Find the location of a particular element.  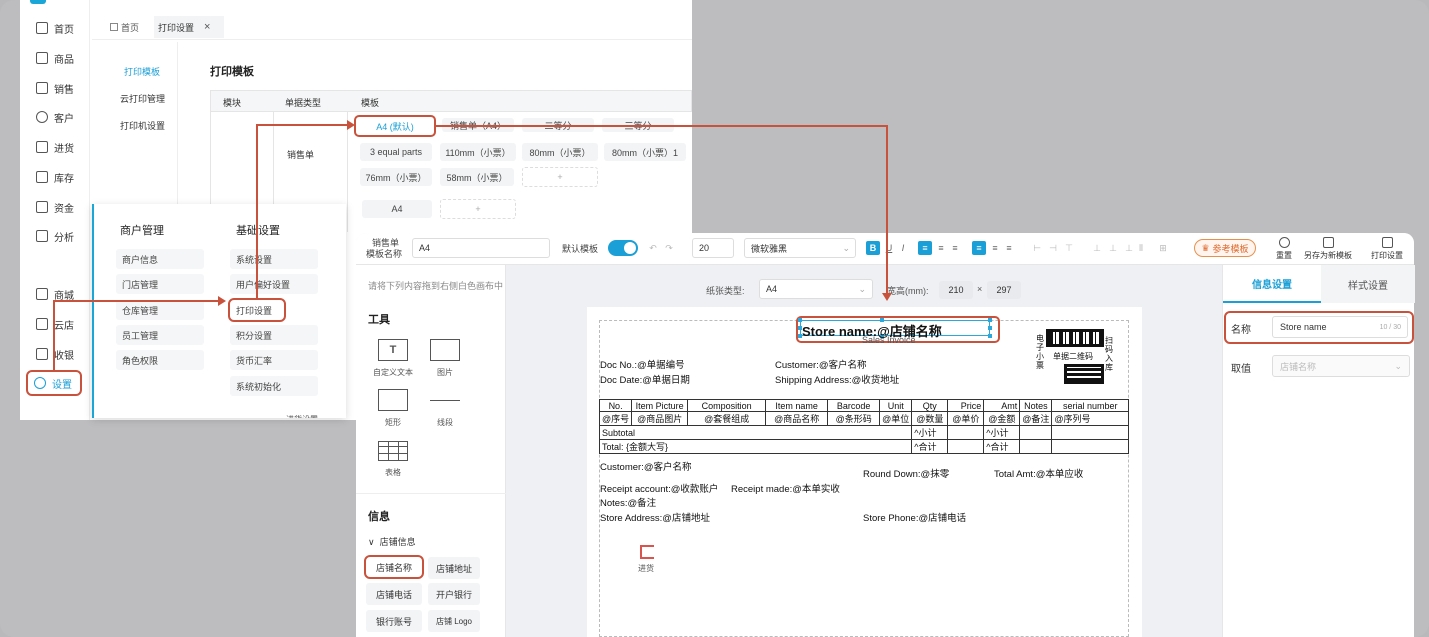

footer-receipt-made: Receipt made:@本单实收 is located at coordinates (785, 488).